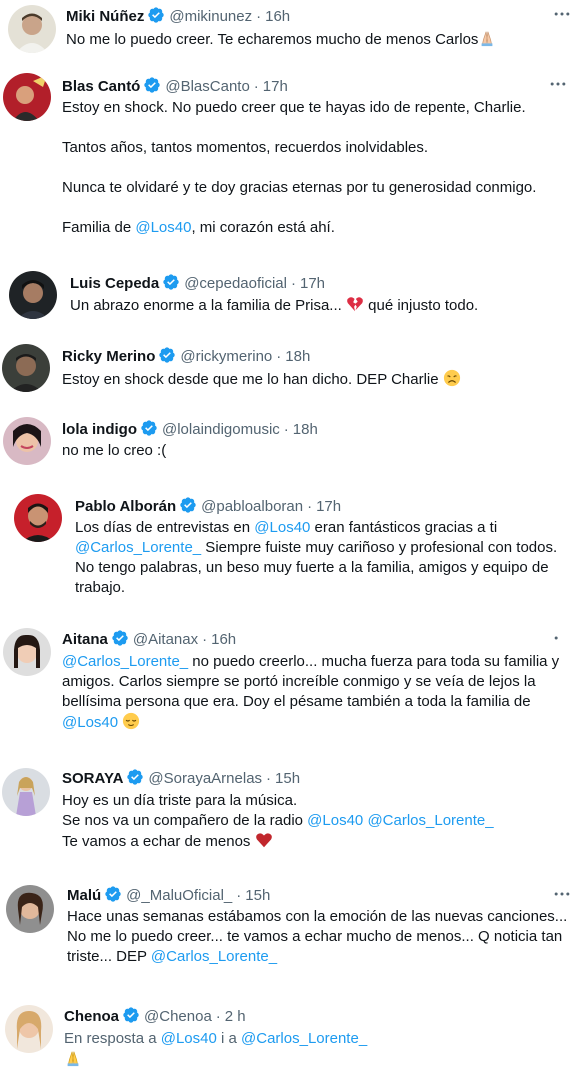 The width and height of the screenshot is (581, 1083). Describe the element at coordinates (131, 721) in the screenshot. I see `relieved-face-emoji` at that location.